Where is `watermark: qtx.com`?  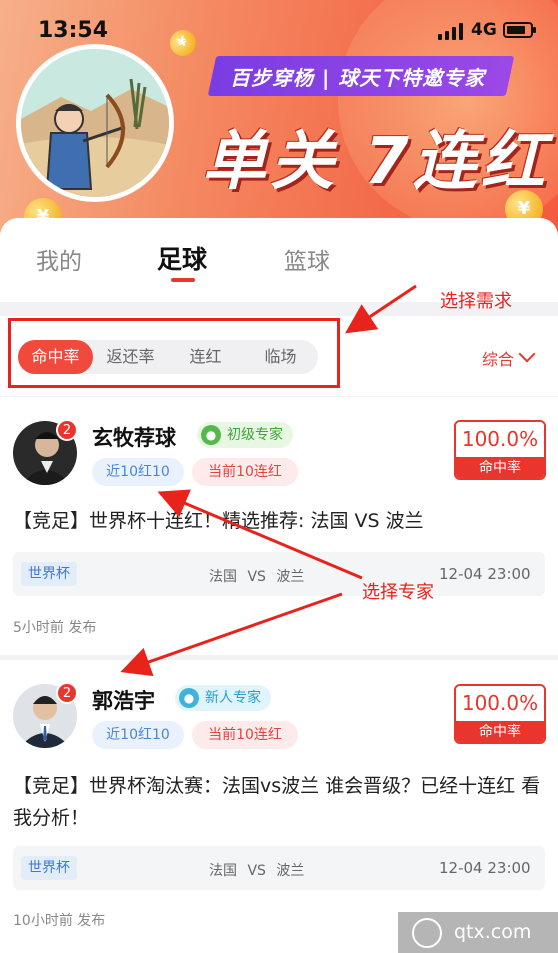
watermark: qtx.com is located at coordinates (478, 932).